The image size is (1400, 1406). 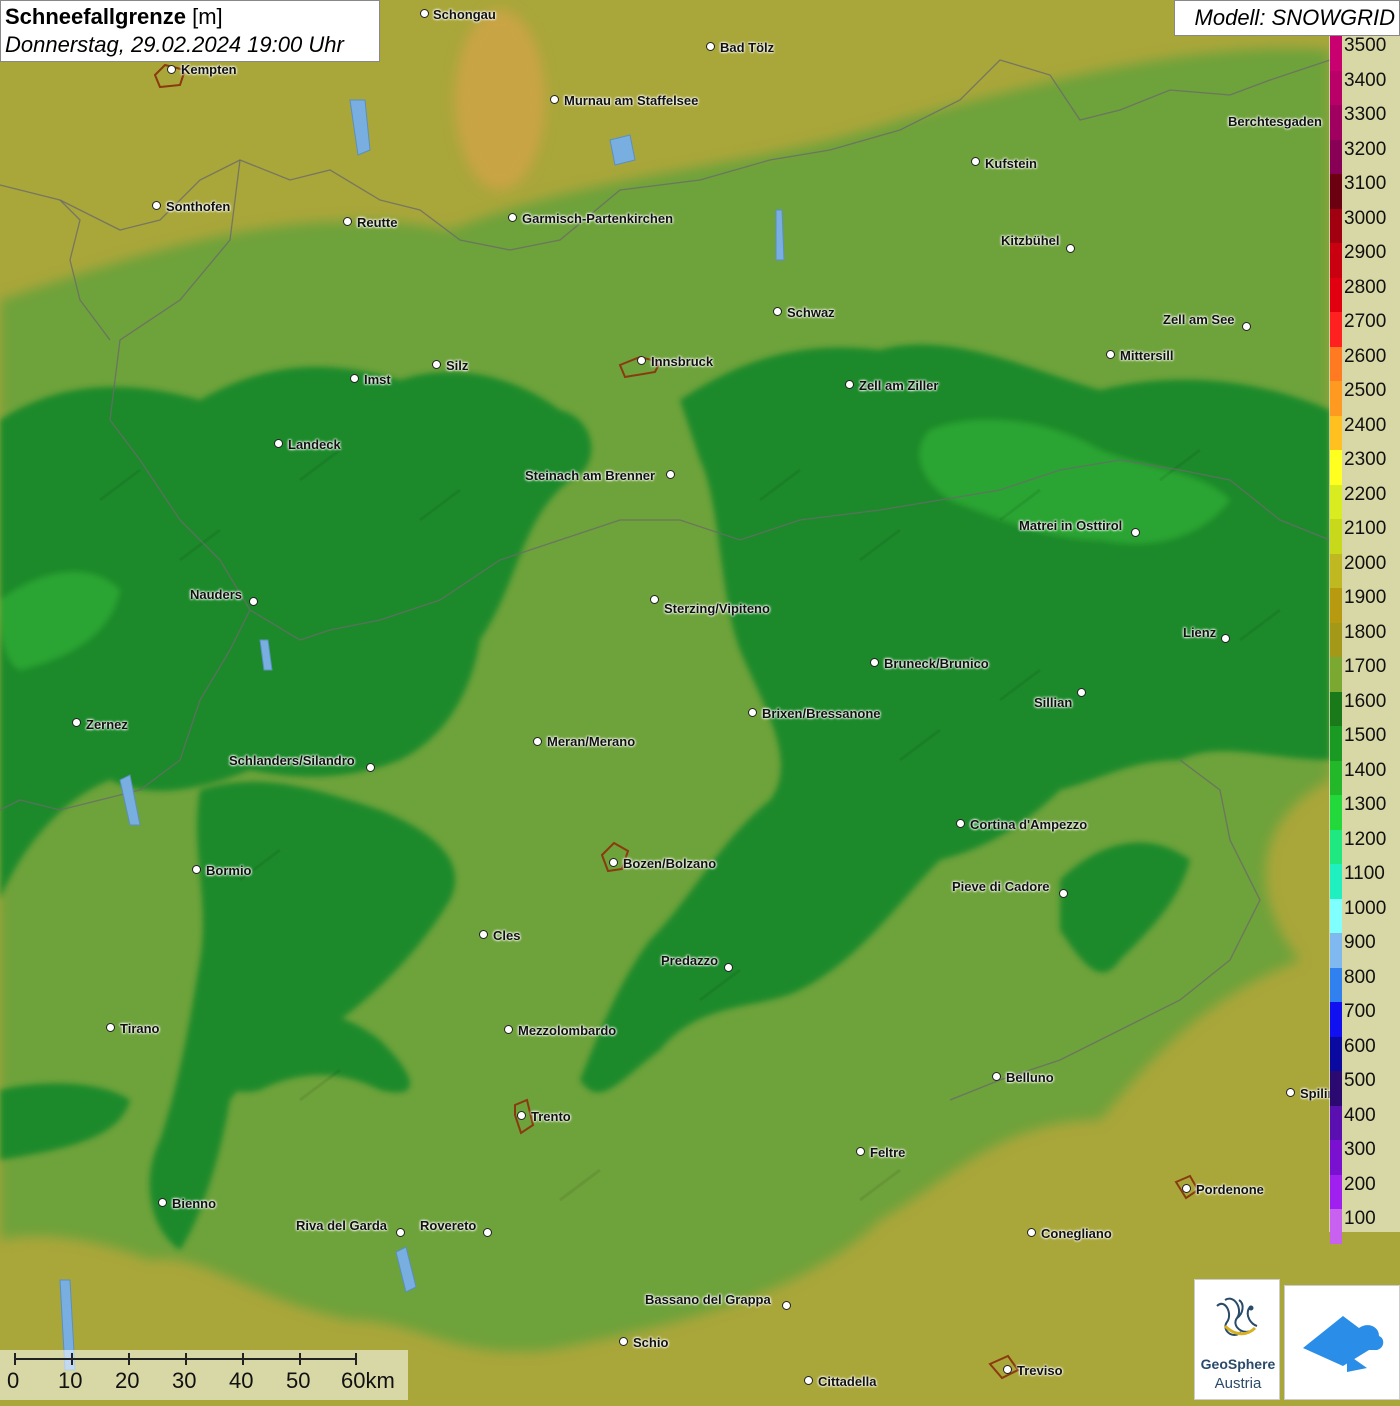 I want to click on legend-row: 2900, so click(x=1364, y=260).